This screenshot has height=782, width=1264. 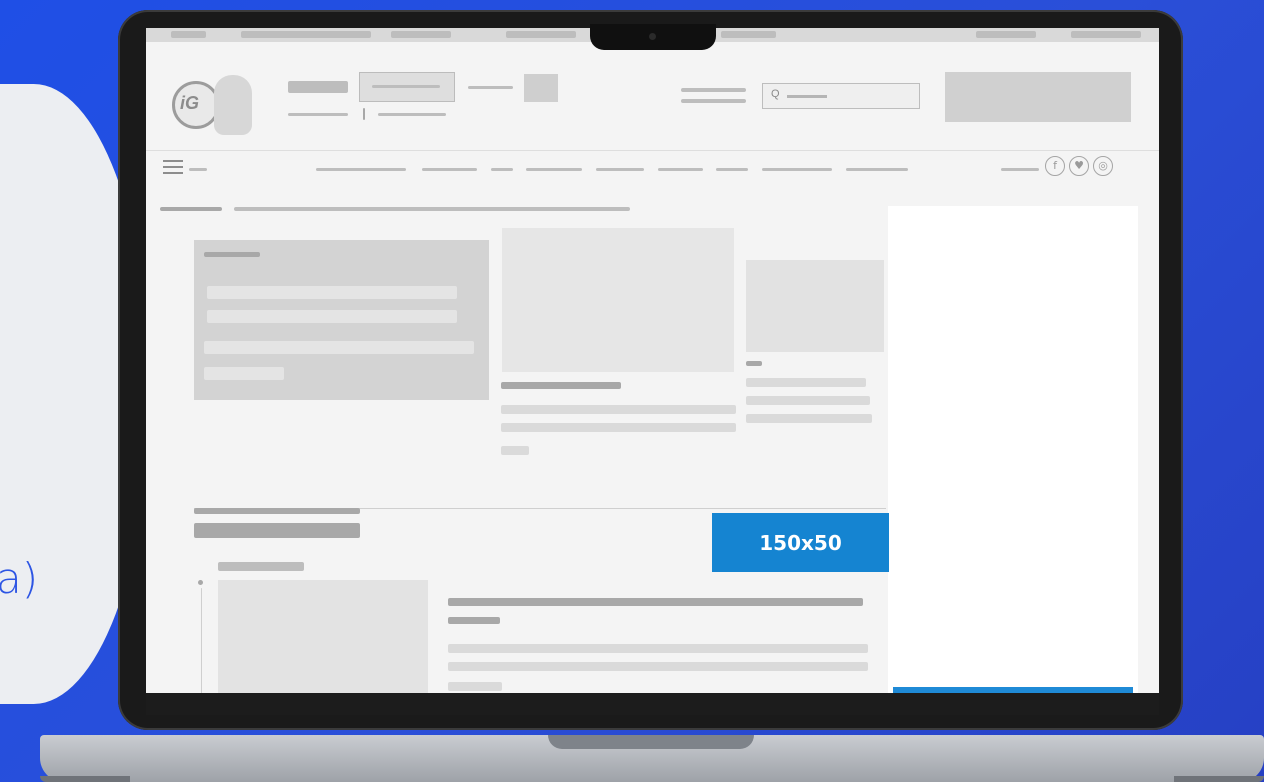 I want to click on partial-heading-text: a), so click(x=19, y=578).